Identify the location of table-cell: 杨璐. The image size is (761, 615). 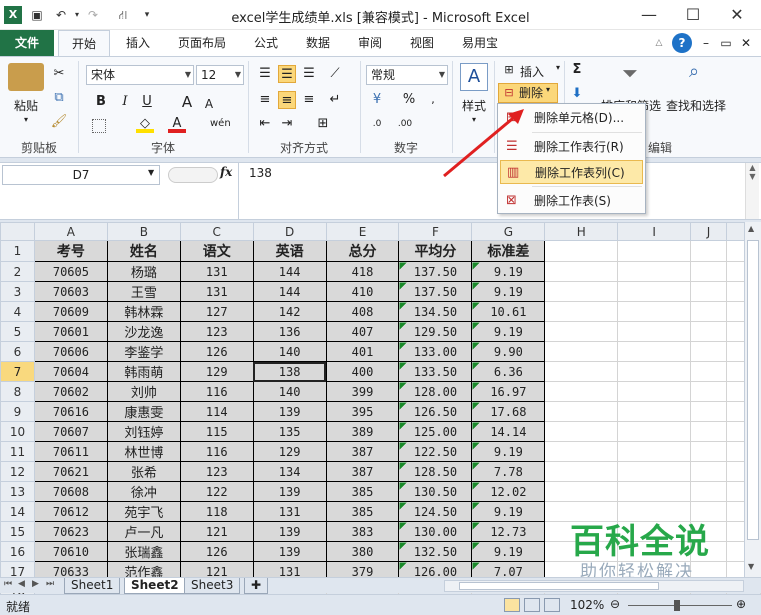
(143, 271).